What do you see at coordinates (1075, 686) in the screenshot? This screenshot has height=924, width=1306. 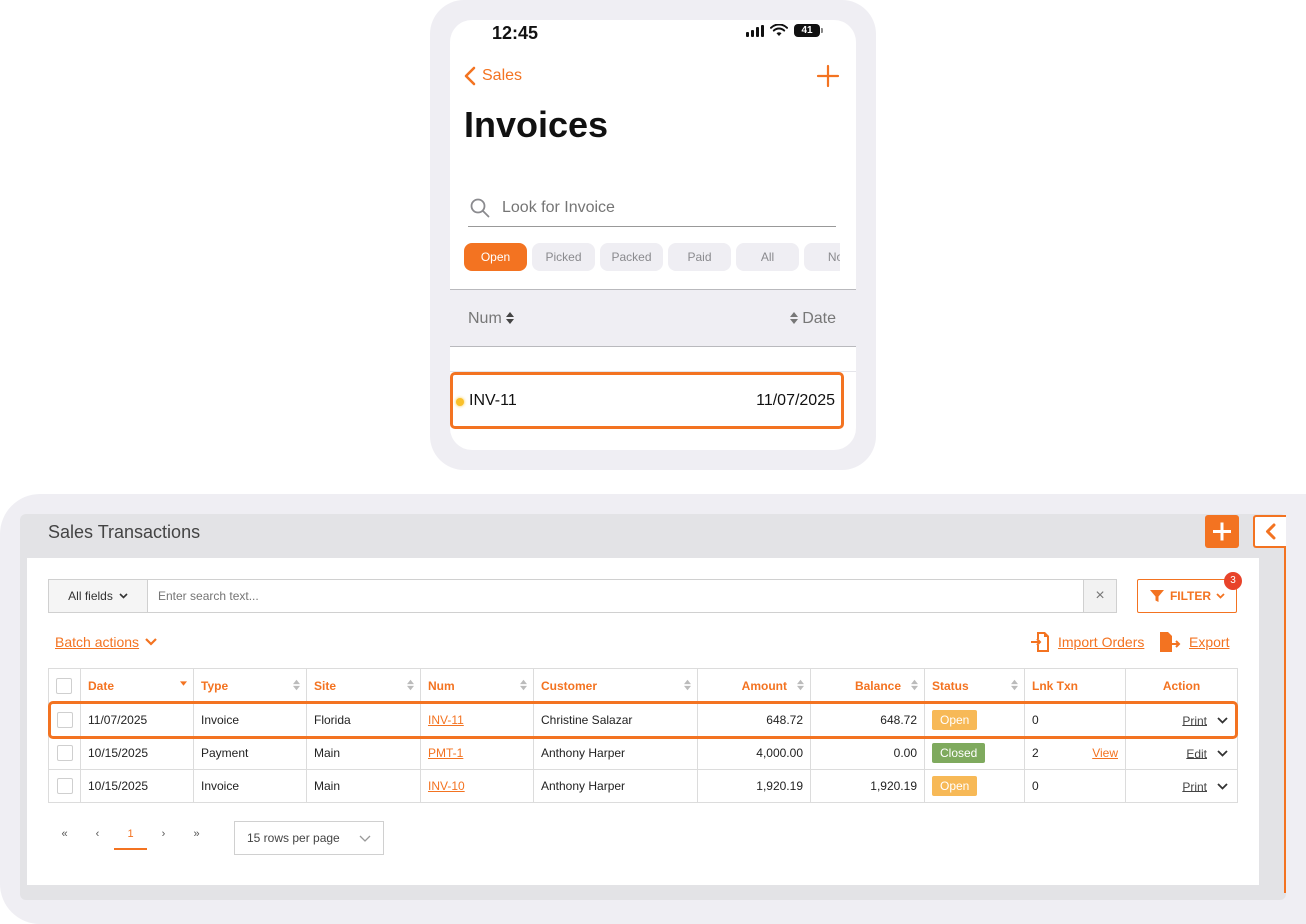 I see `column-lnk-txn: Lnk Txn` at bounding box center [1075, 686].